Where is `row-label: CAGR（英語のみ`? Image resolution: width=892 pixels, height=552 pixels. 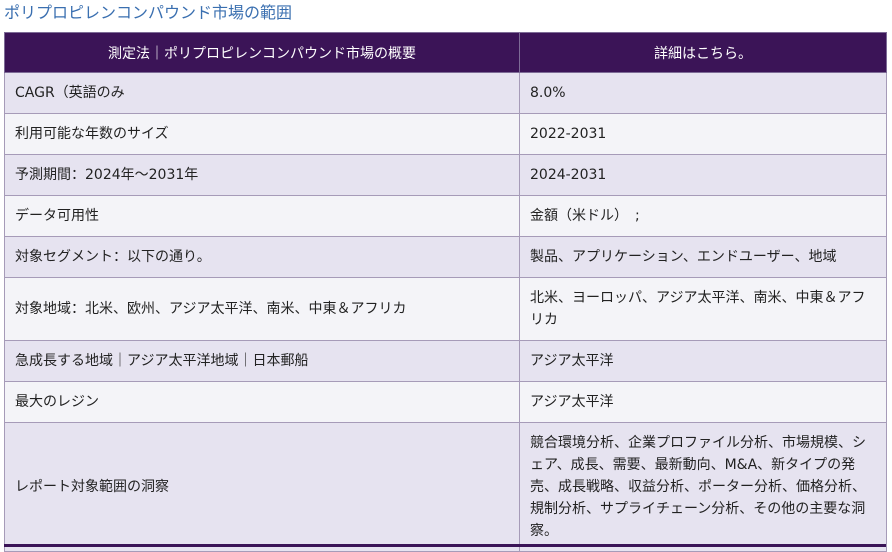 row-label: CAGR（英語のみ is located at coordinates (262, 93).